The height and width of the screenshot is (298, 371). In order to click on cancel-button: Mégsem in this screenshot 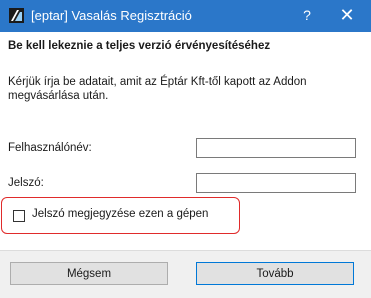, I will do `click(89, 273)`.